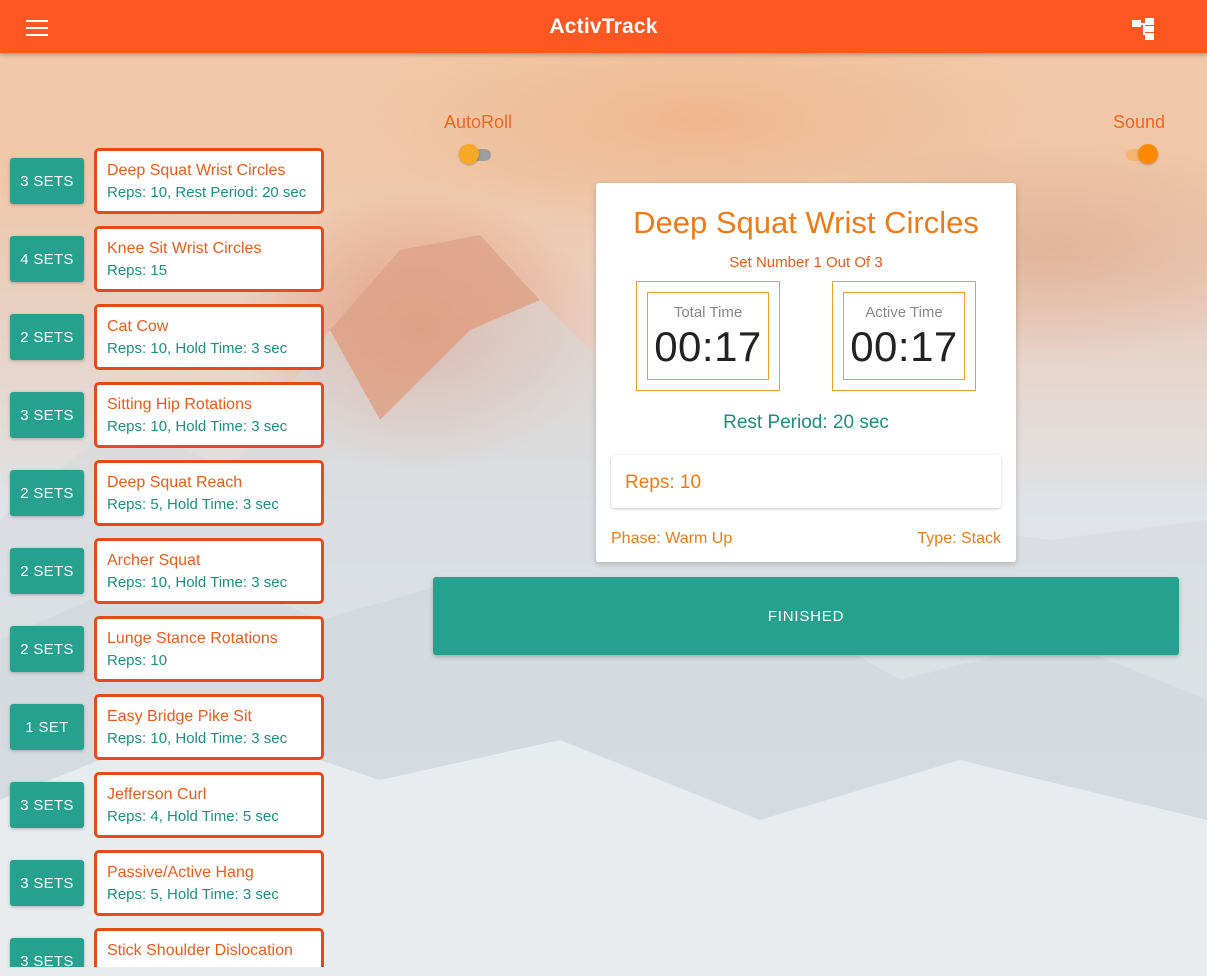 This screenshot has width=1207, height=976. What do you see at coordinates (196, 170) in the screenshot?
I see `exercise-name: Deep Squat Wrist Circles` at bounding box center [196, 170].